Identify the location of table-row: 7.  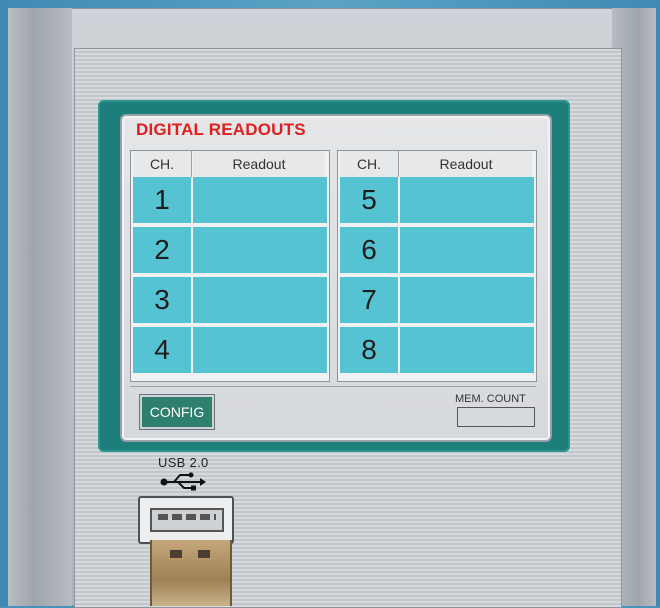
(437, 300).